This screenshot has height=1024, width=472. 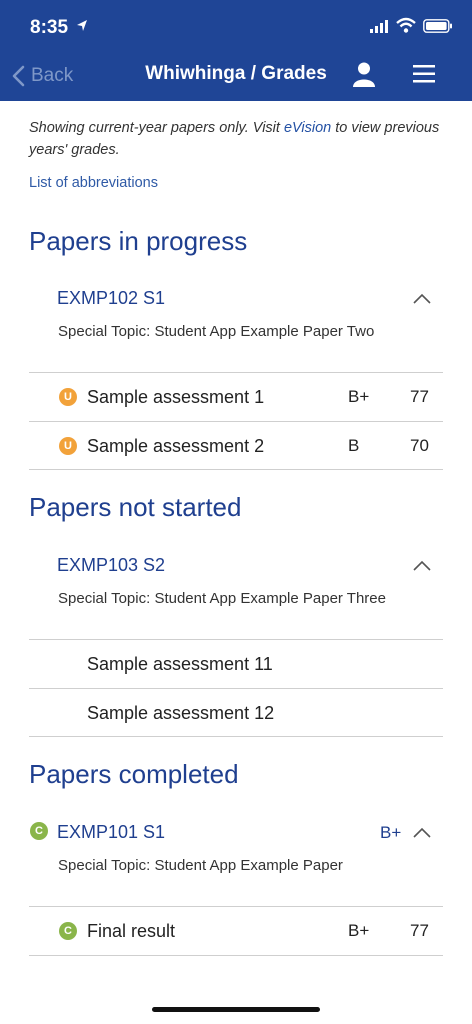 I want to click on profile-button, so click(x=364, y=76).